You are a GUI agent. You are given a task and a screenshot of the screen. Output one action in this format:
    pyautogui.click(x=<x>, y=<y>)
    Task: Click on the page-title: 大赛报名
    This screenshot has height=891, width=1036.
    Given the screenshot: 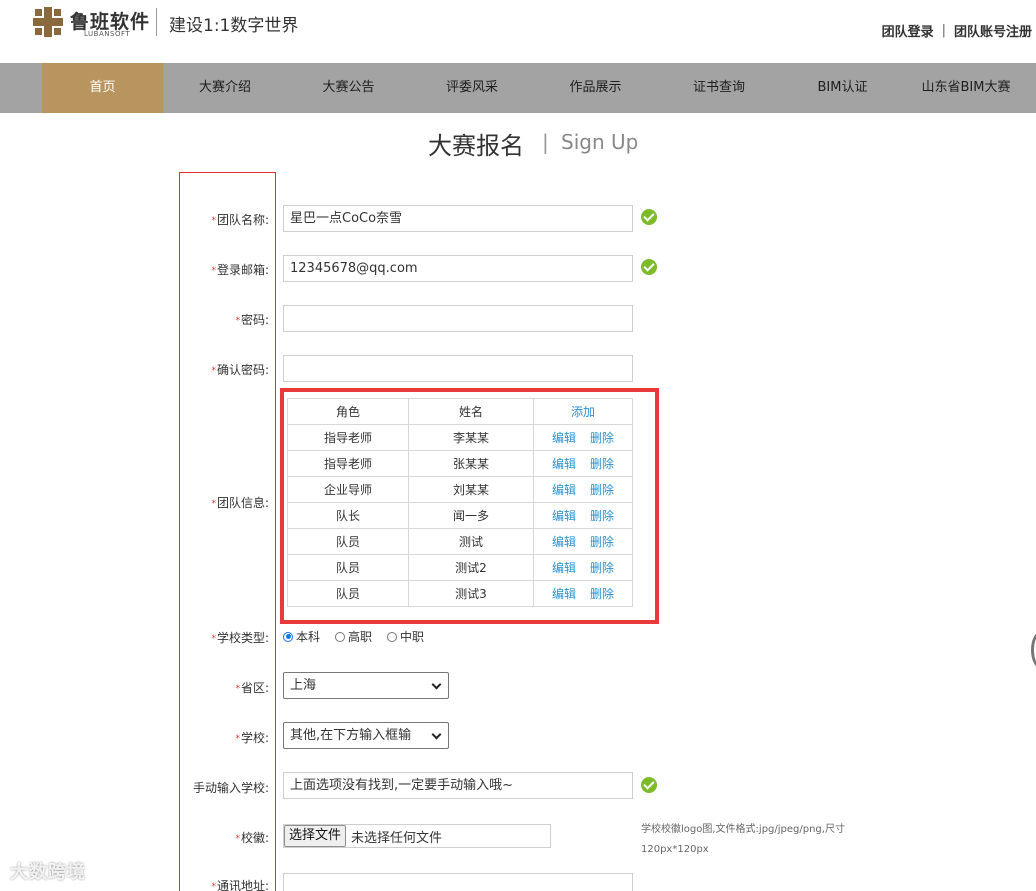 What is the action you would take?
    pyautogui.click(x=476, y=146)
    